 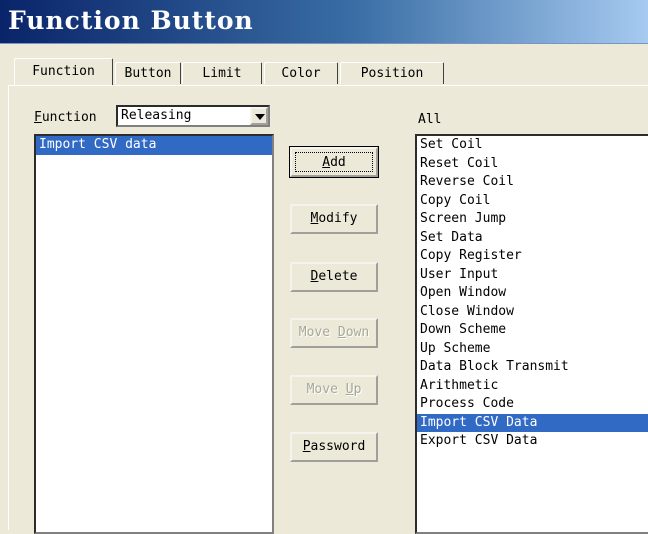 What do you see at coordinates (532, 367) in the screenshot?
I see `list-item: Data Block Transmit` at bounding box center [532, 367].